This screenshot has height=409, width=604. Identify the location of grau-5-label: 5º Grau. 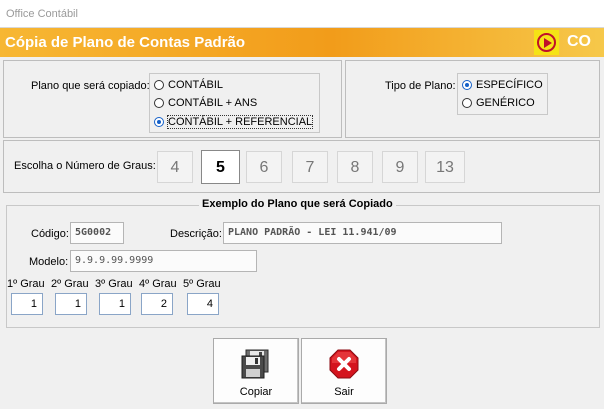
(202, 284).